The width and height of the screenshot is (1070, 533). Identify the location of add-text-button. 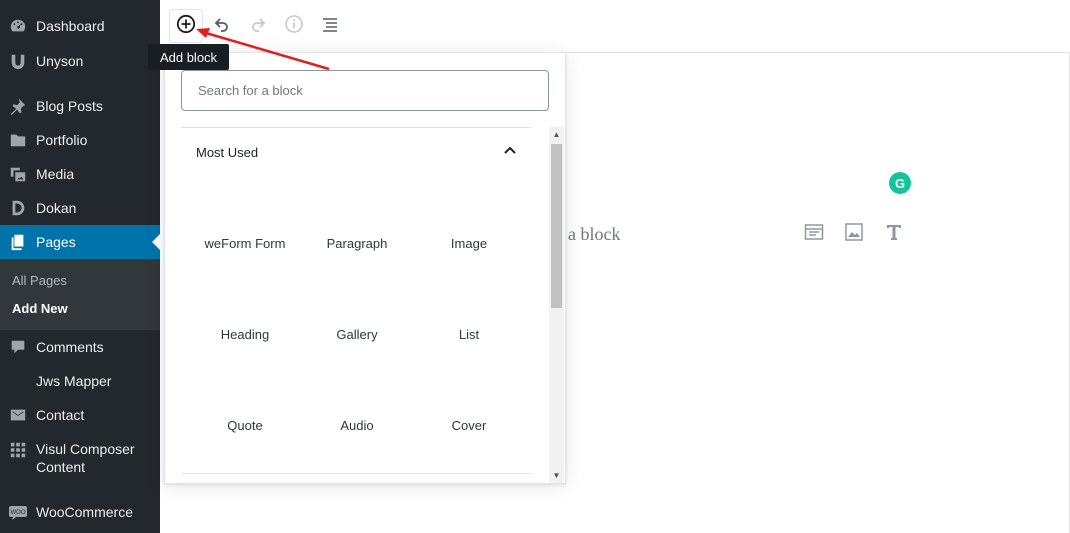
(894, 234).